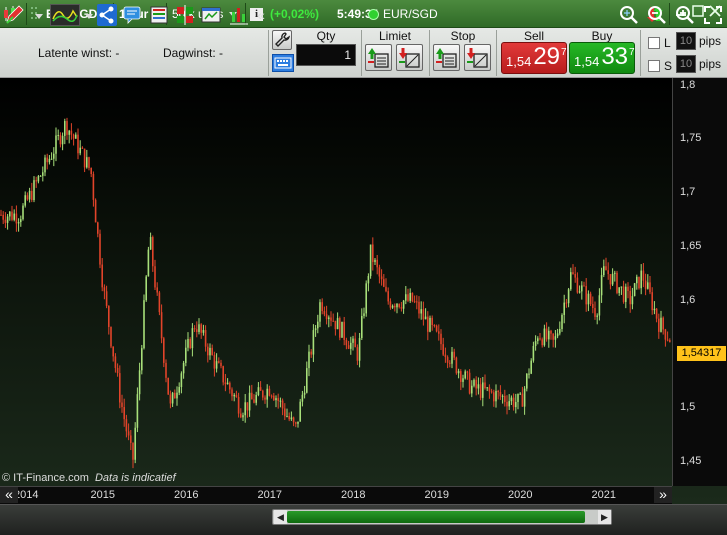 This screenshot has height=535, width=727. I want to click on limit-checkbox, so click(654, 43).